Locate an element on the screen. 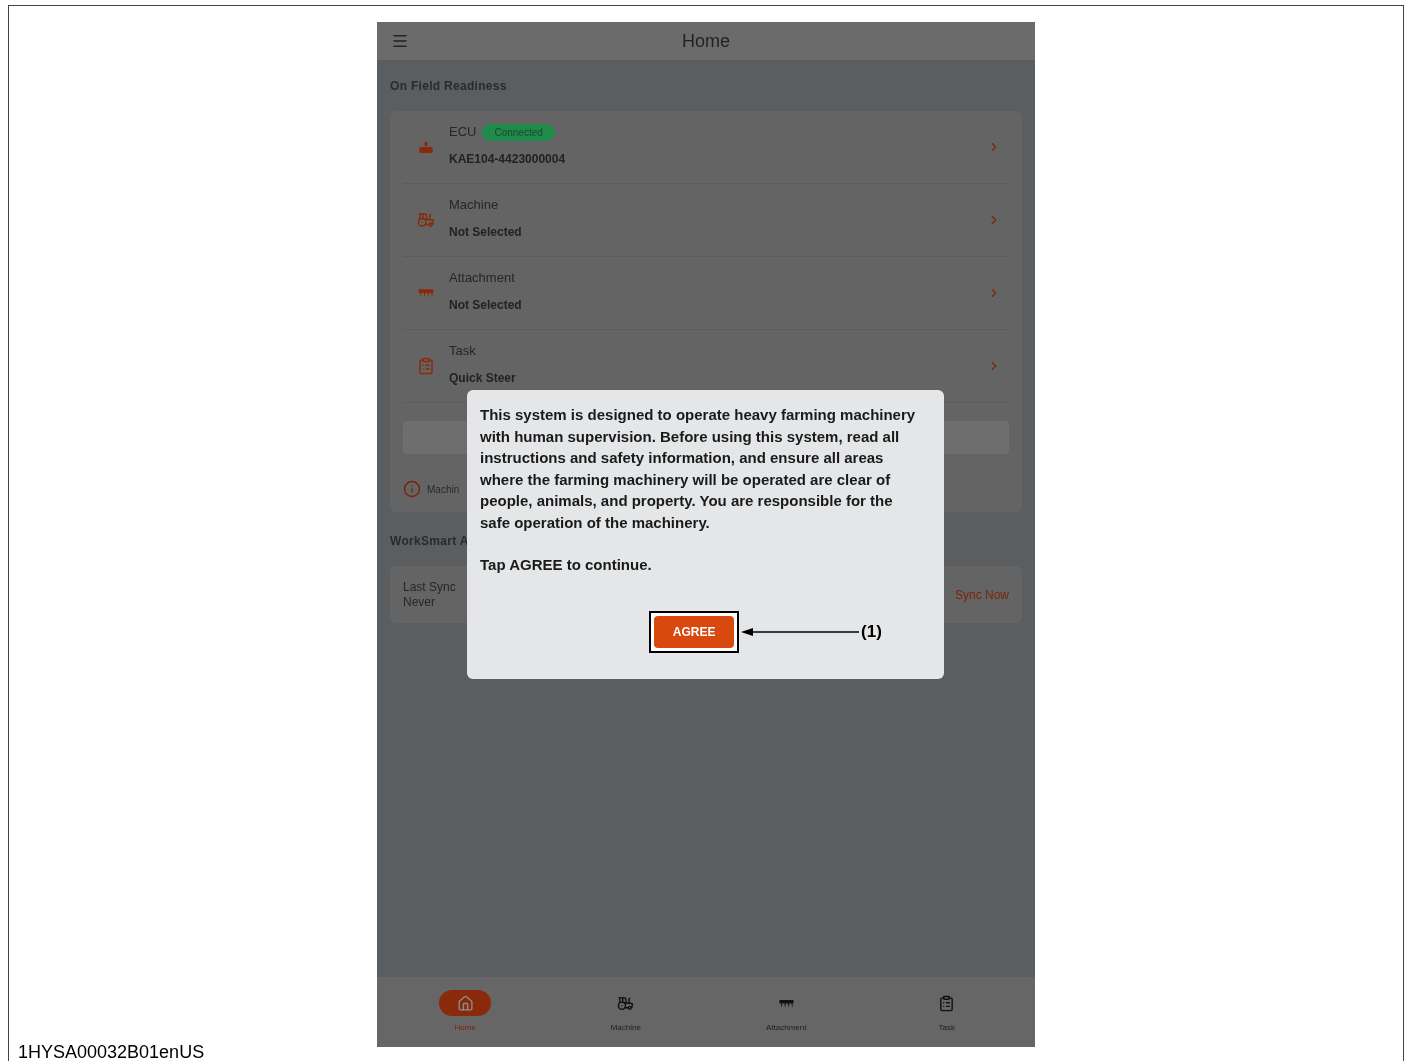 This screenshot has height=1061, width=1408. readiness-row: Machine Not Selected is located at coordinates (706, 220).